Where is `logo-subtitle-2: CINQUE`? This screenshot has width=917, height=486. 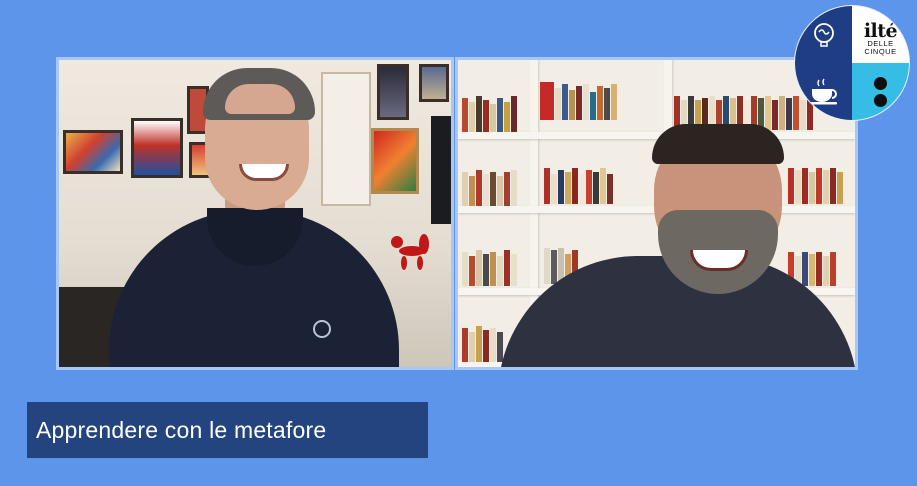
logo-subtitle-2: CINQUE is located at coordinates (880, 51).